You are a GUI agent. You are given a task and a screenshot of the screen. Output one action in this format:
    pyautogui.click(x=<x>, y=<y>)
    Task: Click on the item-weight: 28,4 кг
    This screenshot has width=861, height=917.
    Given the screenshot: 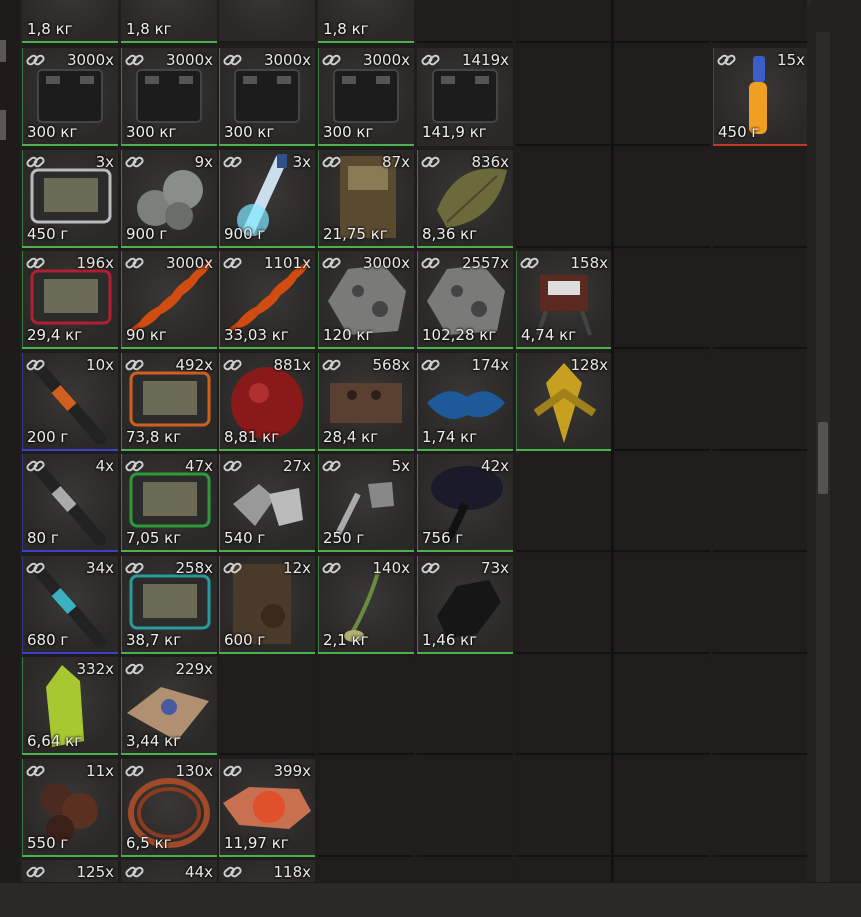 What is the action you would take?
    pyautogui.click(x=351, y=437)
    